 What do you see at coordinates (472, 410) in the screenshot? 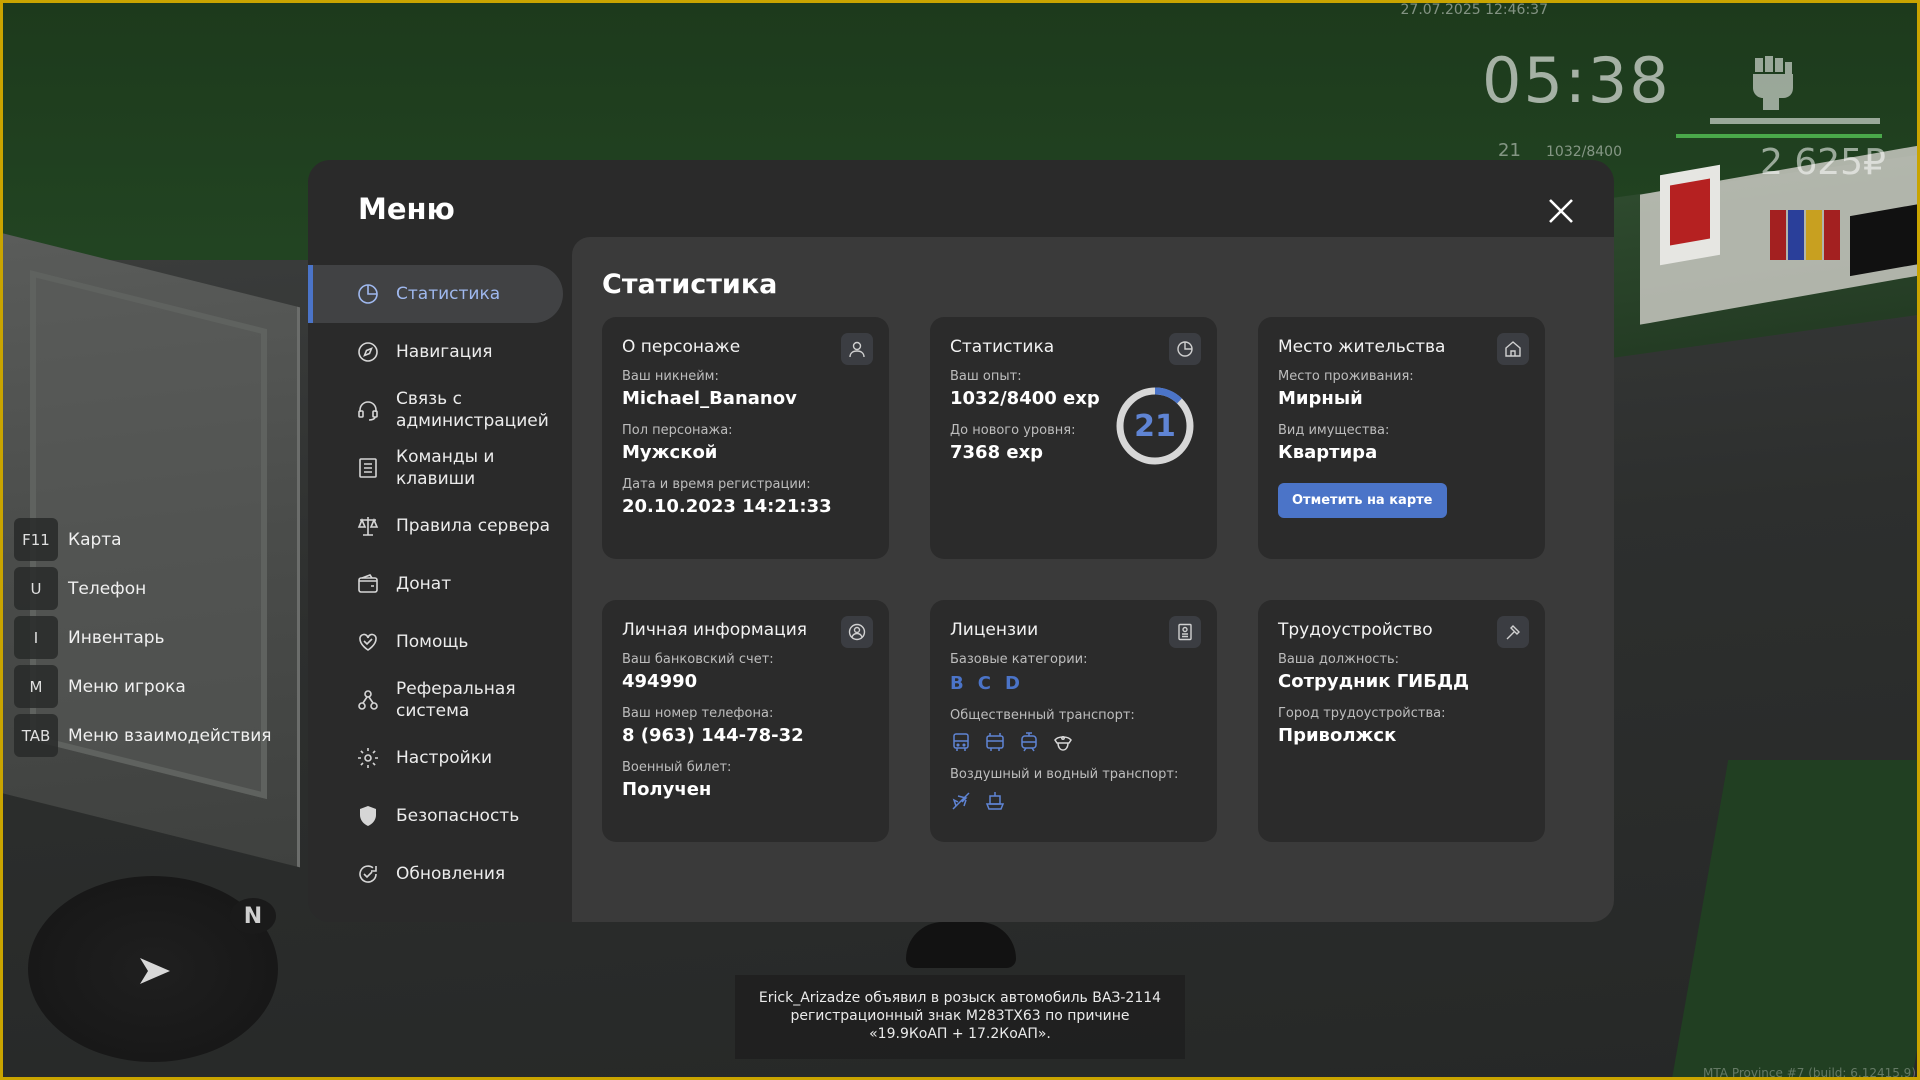
I see `sidebar-item-label: Связь с администрацией` at bounding box center [472, 410].